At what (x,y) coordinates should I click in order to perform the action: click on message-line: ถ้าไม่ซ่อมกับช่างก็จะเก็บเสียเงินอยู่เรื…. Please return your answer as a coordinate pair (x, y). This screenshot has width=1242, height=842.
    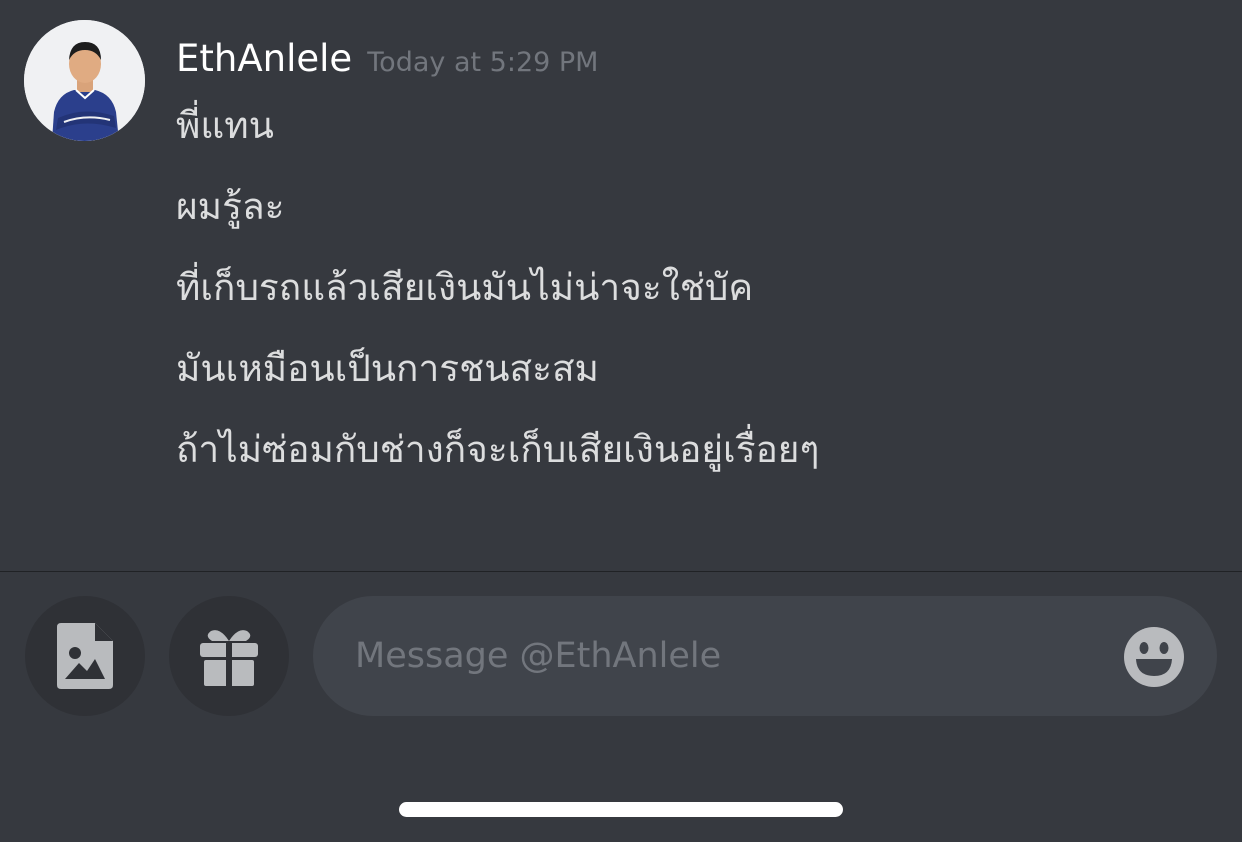
    Looking at the image, I should click on (498, 449).